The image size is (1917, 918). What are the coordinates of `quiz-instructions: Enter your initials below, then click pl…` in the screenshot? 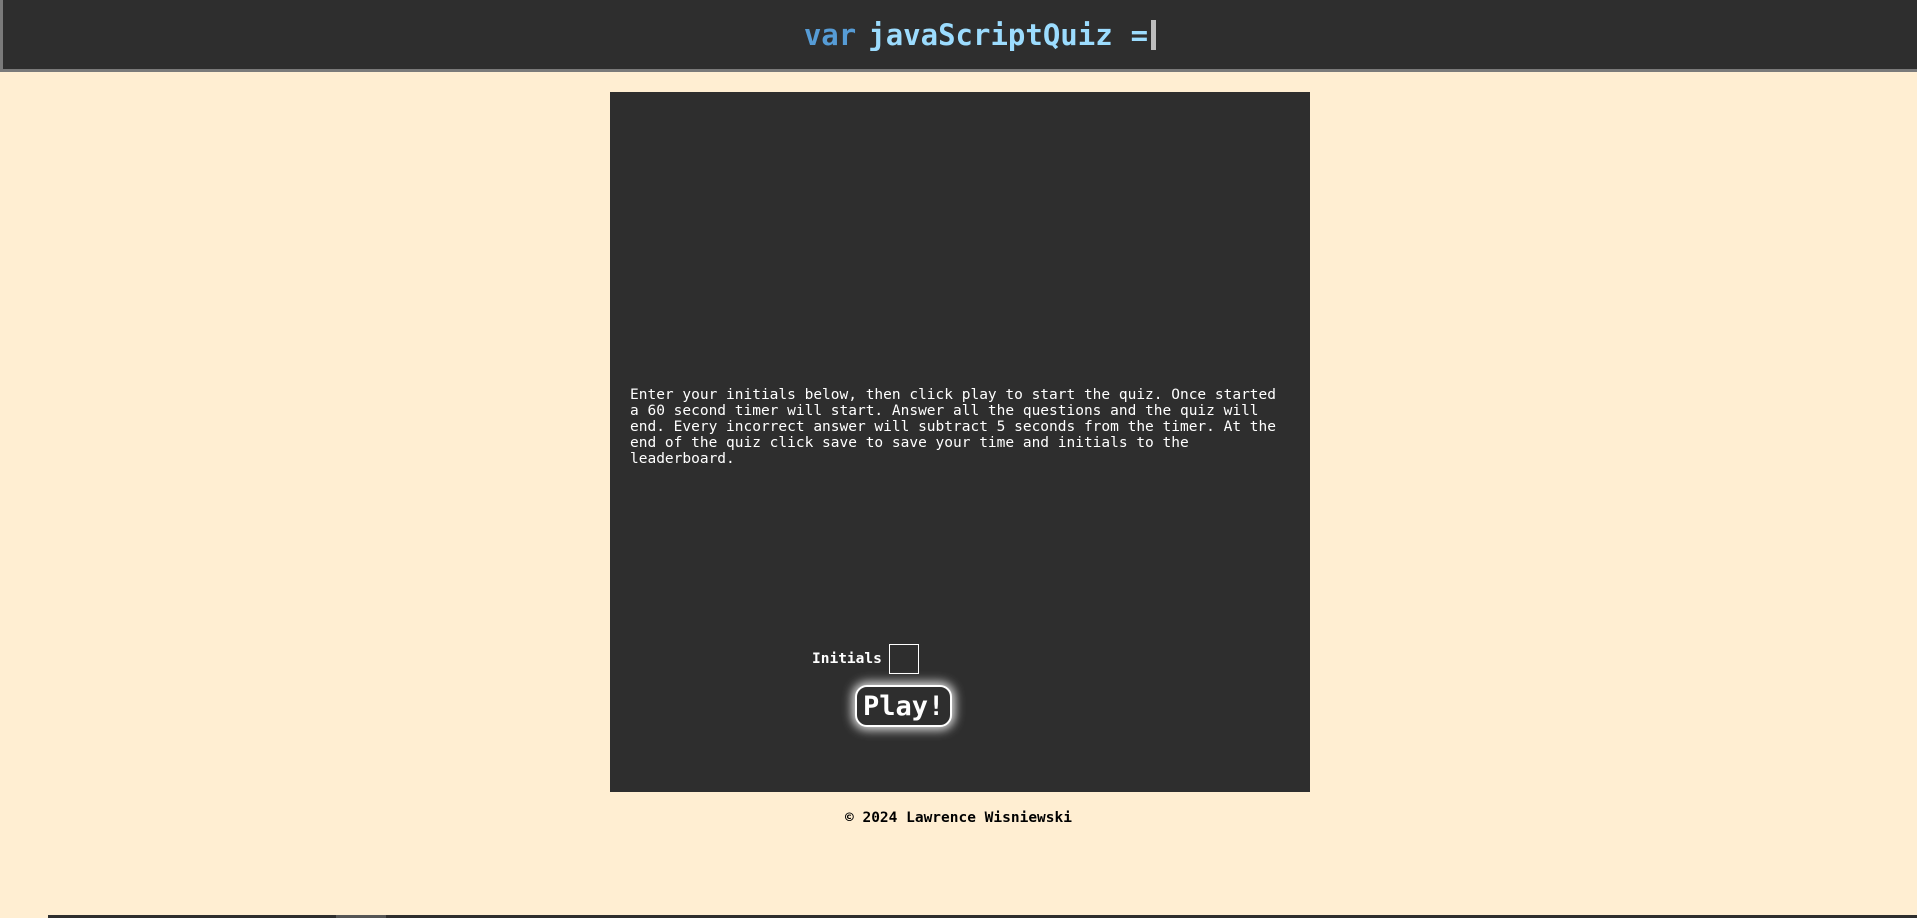 It's located at (953, 427).